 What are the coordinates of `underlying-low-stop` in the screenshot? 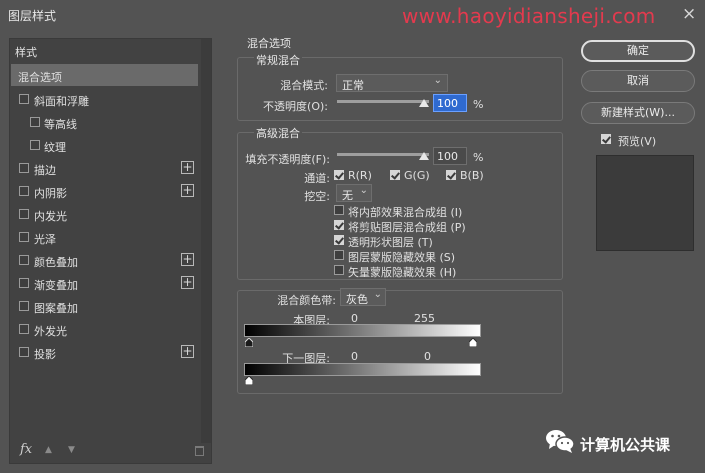 It's located at (249, 380).